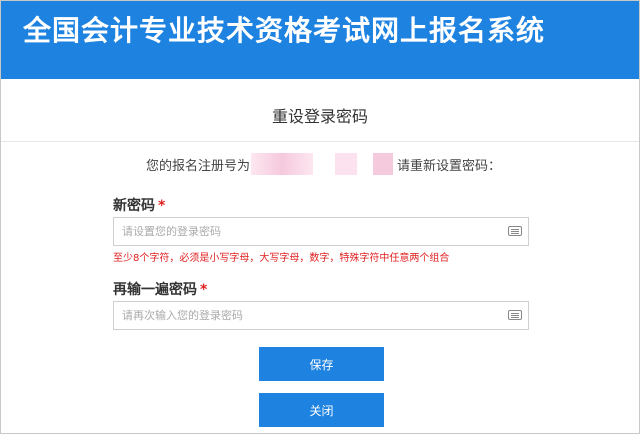  I want to click on save-button: 保存, so click(321, 364).